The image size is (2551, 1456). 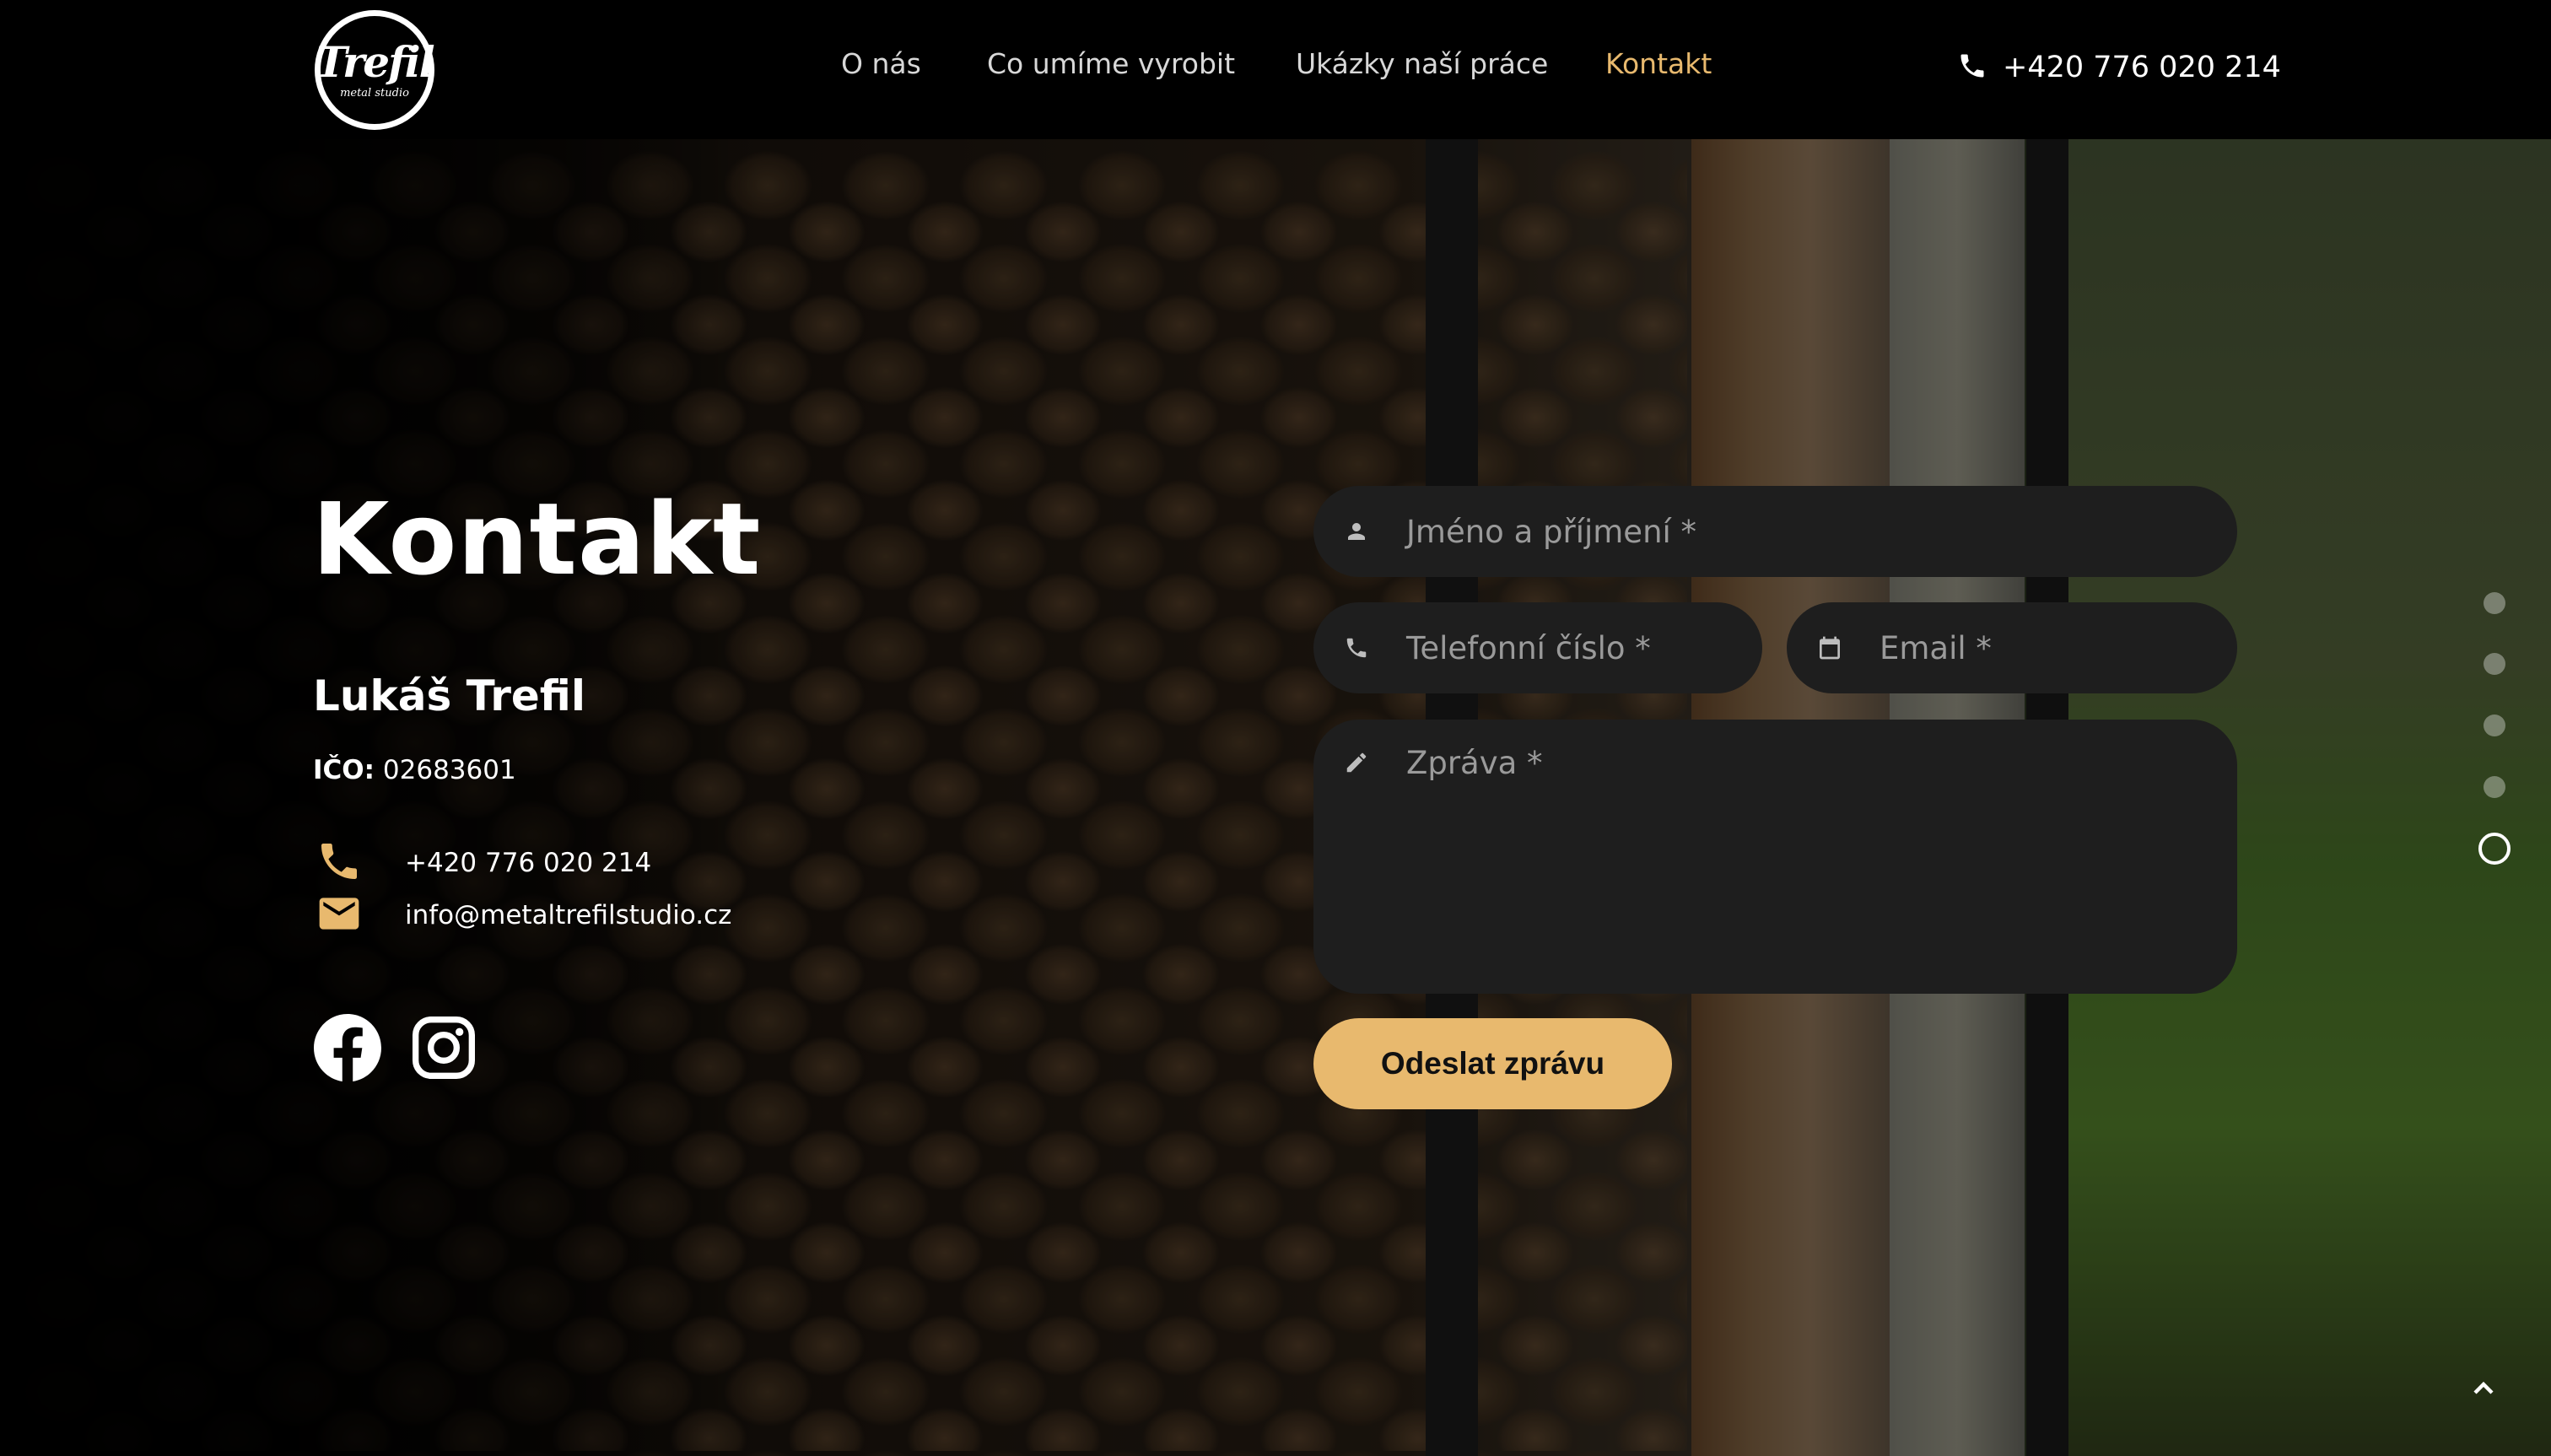 I want to click on contact-phone-text: +420 776 020 214, so click(x=528, y=863).